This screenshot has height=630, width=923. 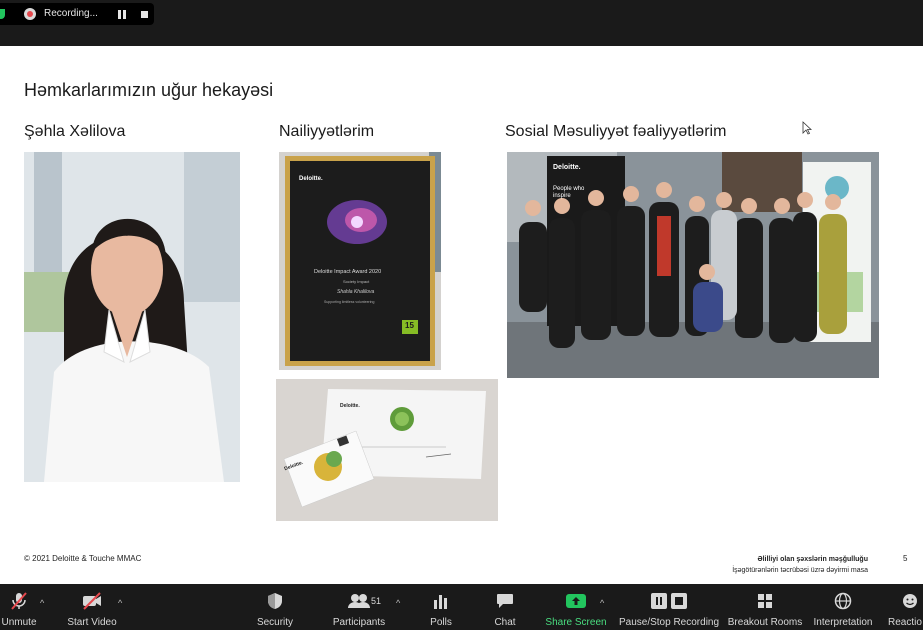 I want to click on pause-stop-icon, so click(x=669, y=601).